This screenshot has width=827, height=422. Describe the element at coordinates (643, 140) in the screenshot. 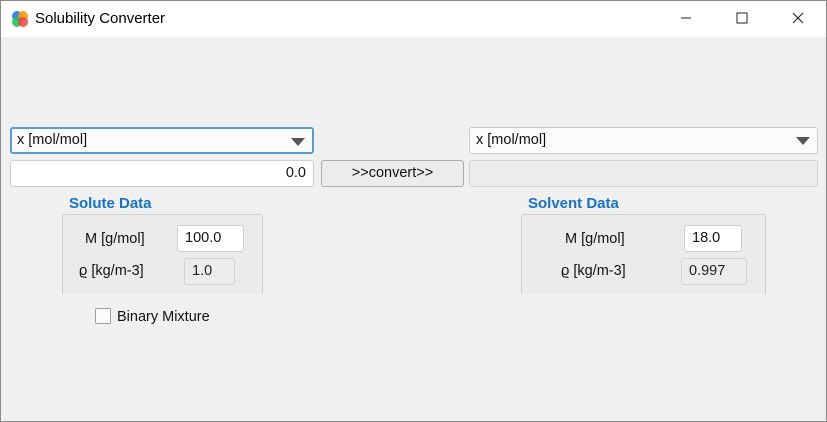

I see `output-unit-select: x [mol/mol]` at that location.